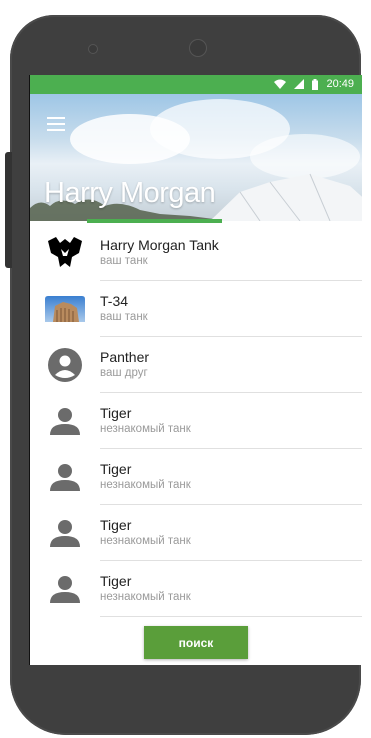 The height and width of the screenshot is (738, 371). What do you see at coordinates (8, 210) in the screenshot?
I see `side-volume-button` at bounding box center [8, 210].